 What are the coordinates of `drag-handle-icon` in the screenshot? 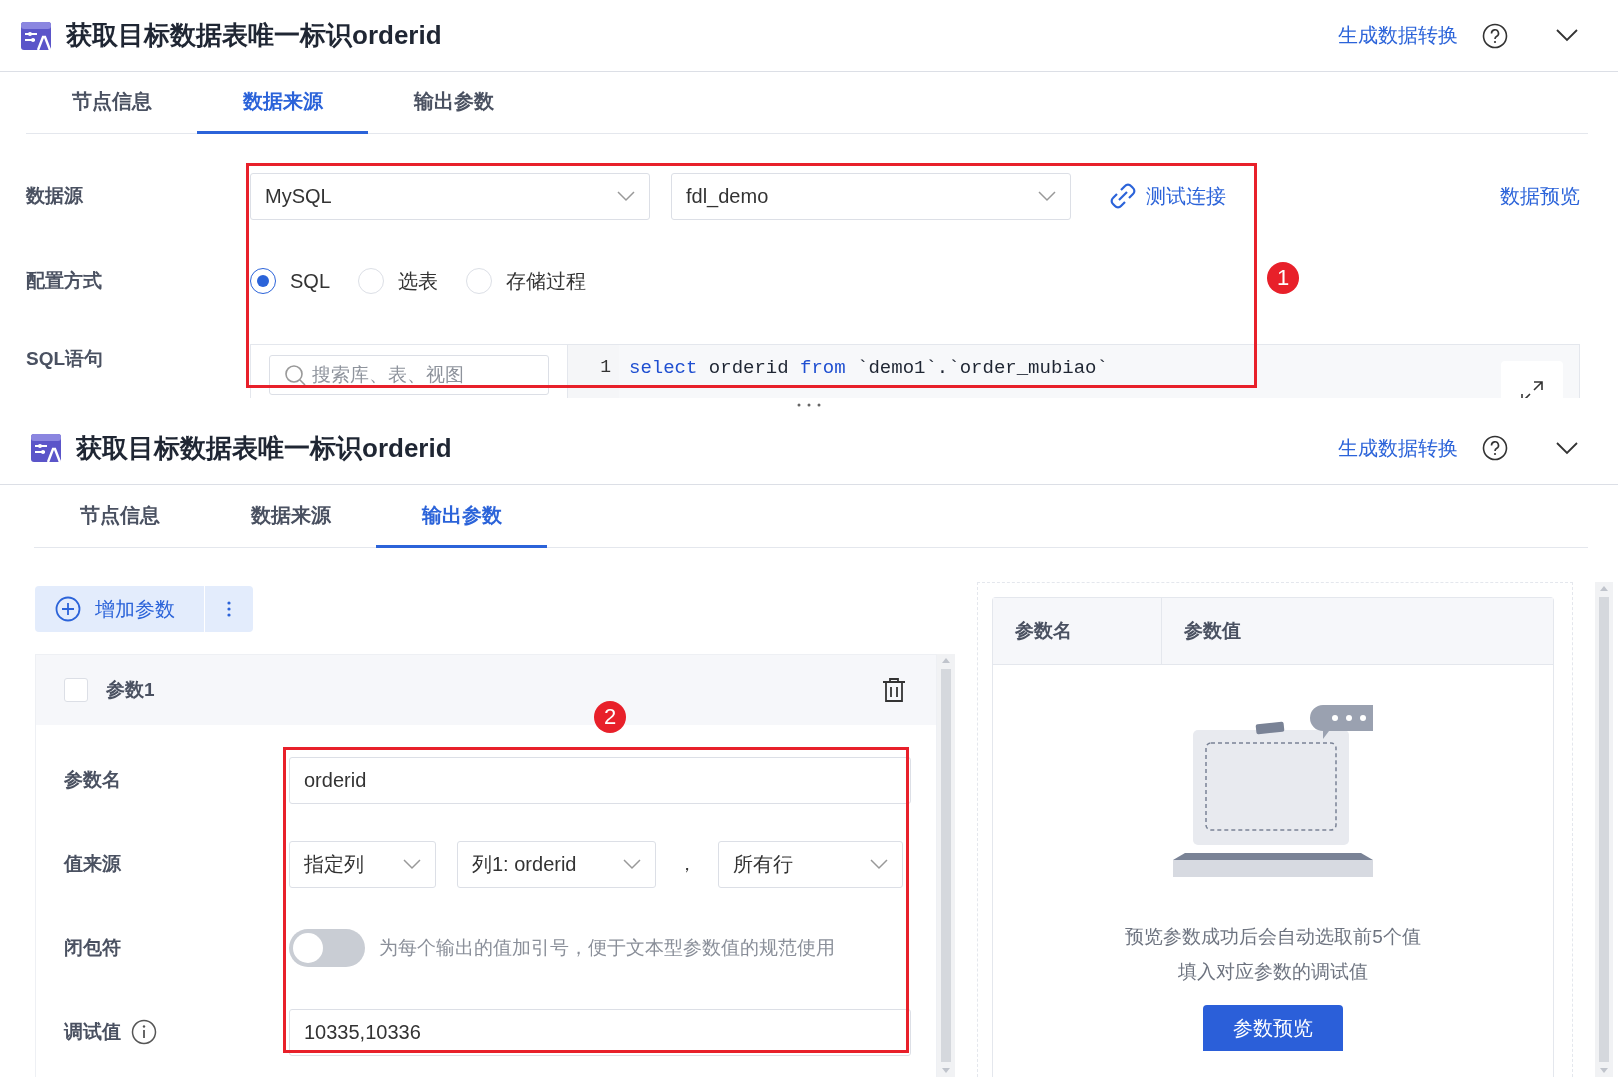 It's located at (809, 405).